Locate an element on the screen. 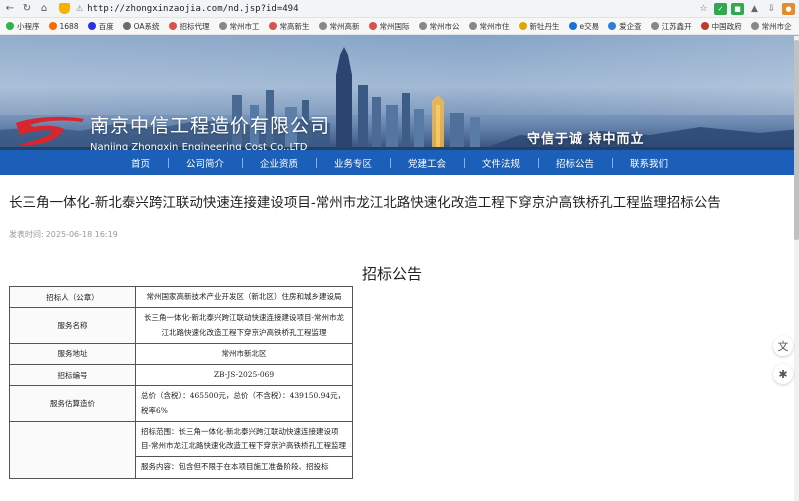 Image resolution: width=799 pixels, height=501 pixels. bookmark-label: 爱企查 is located at coordinates (630, 26).